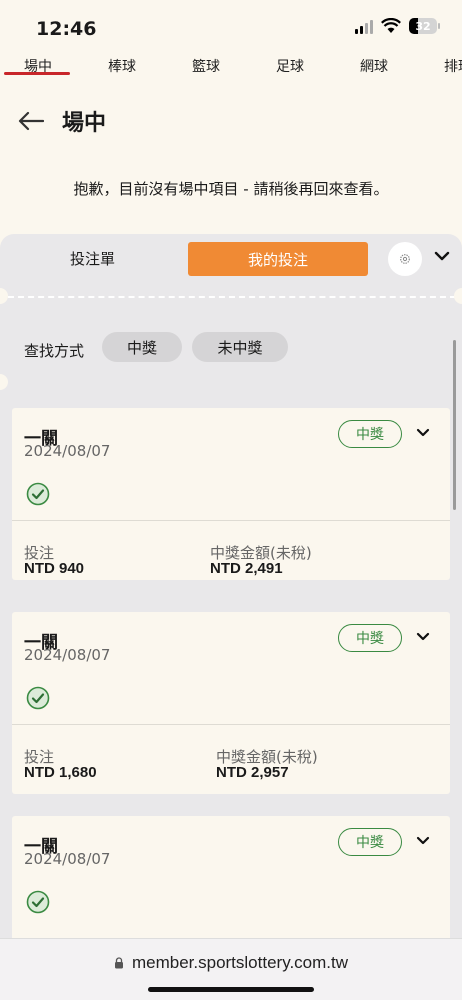 This screenshot has width=462, height=1000. I want to click on status-time: 12:46, so click(66, 29).